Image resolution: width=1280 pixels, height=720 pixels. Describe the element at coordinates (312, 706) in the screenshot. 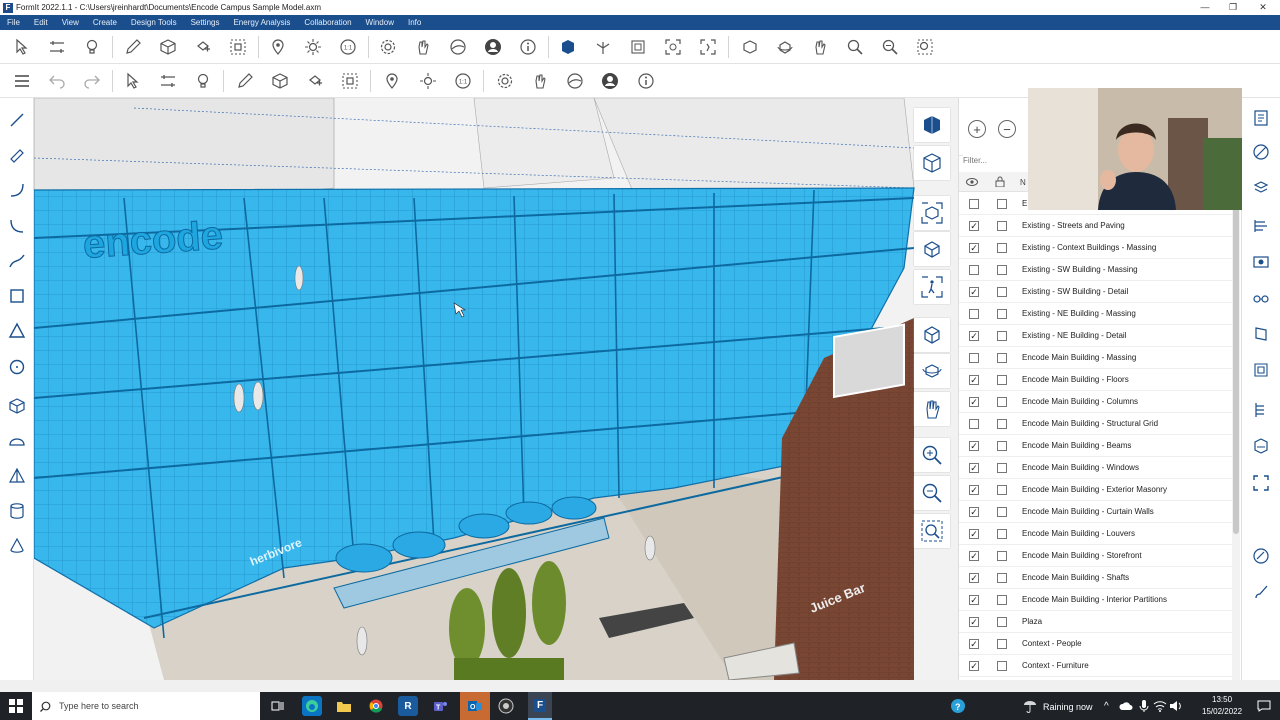

I see `edge-browser-icon` at that location.